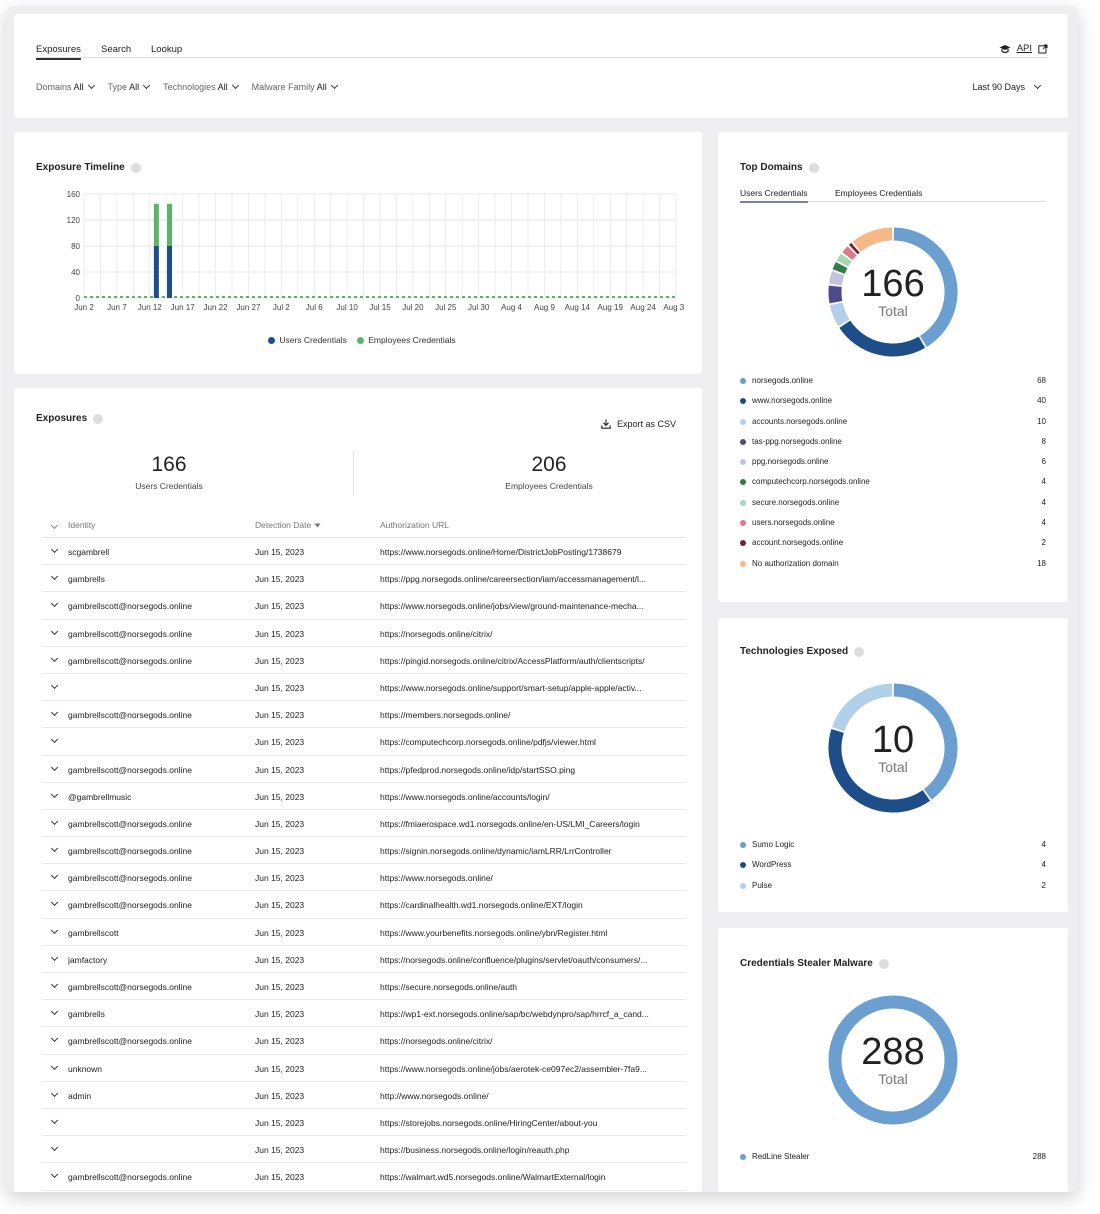 This screenshot has width=1100, height=1214. Describe the element at coordinates (1005, 49) in the screenshot. I see `graduation-cap-icon` at that location.